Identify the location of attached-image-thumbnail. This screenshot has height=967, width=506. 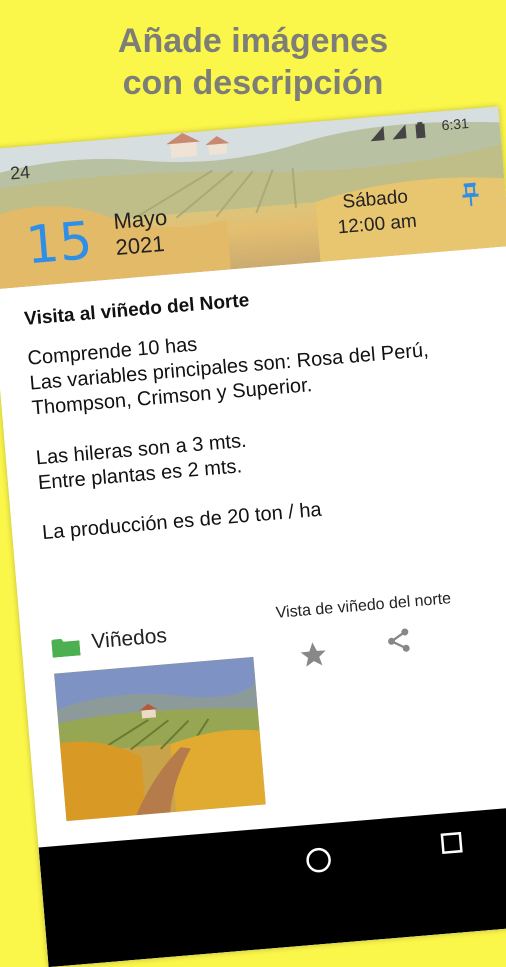
(160, 739).